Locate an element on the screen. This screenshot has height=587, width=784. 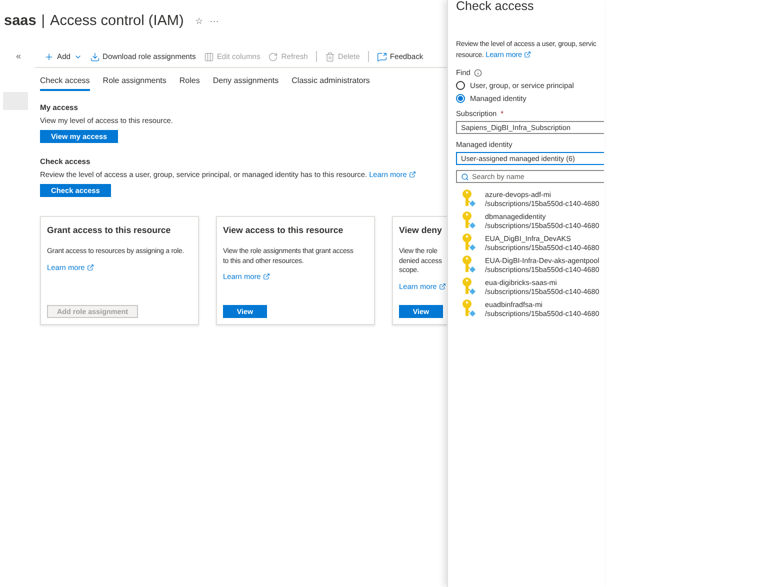
tab: Roles is located at coordinates (189, 83).